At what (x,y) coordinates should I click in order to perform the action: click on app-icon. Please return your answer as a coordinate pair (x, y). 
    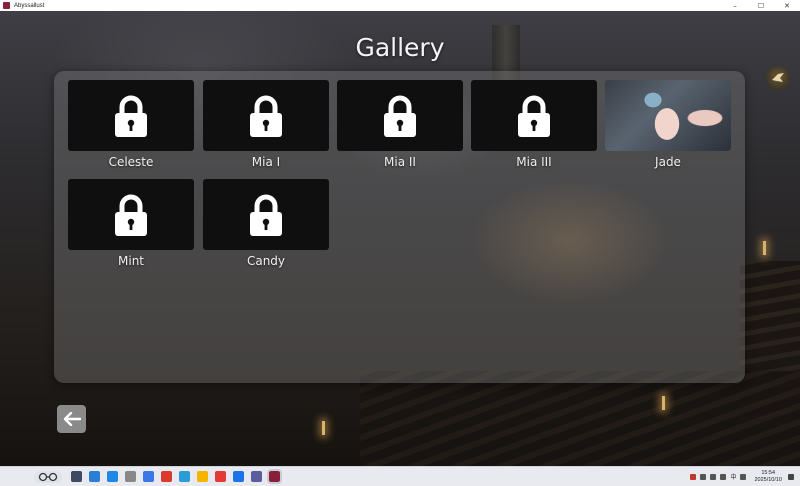
    Looking at the image, I should click on (6, 5).